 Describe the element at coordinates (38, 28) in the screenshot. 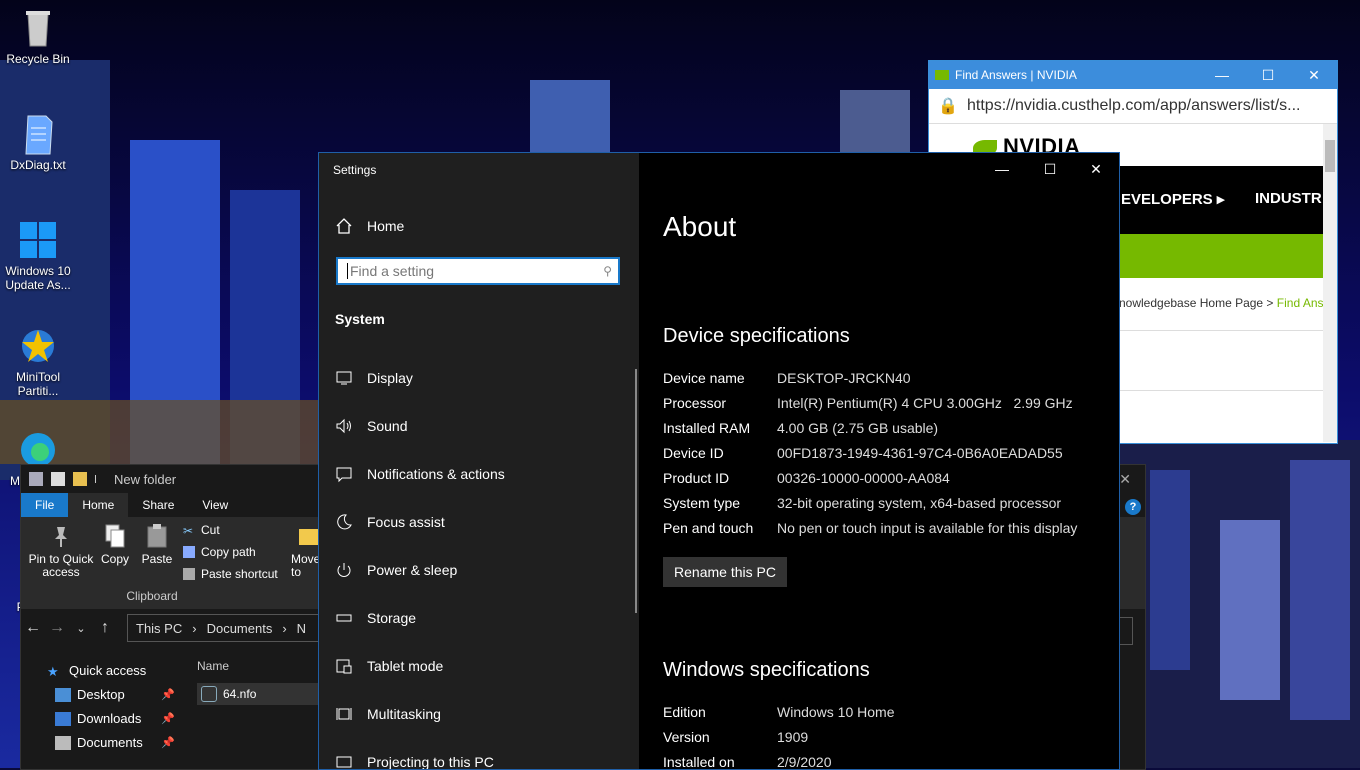

I see `recycle-bin-icon` at that location.